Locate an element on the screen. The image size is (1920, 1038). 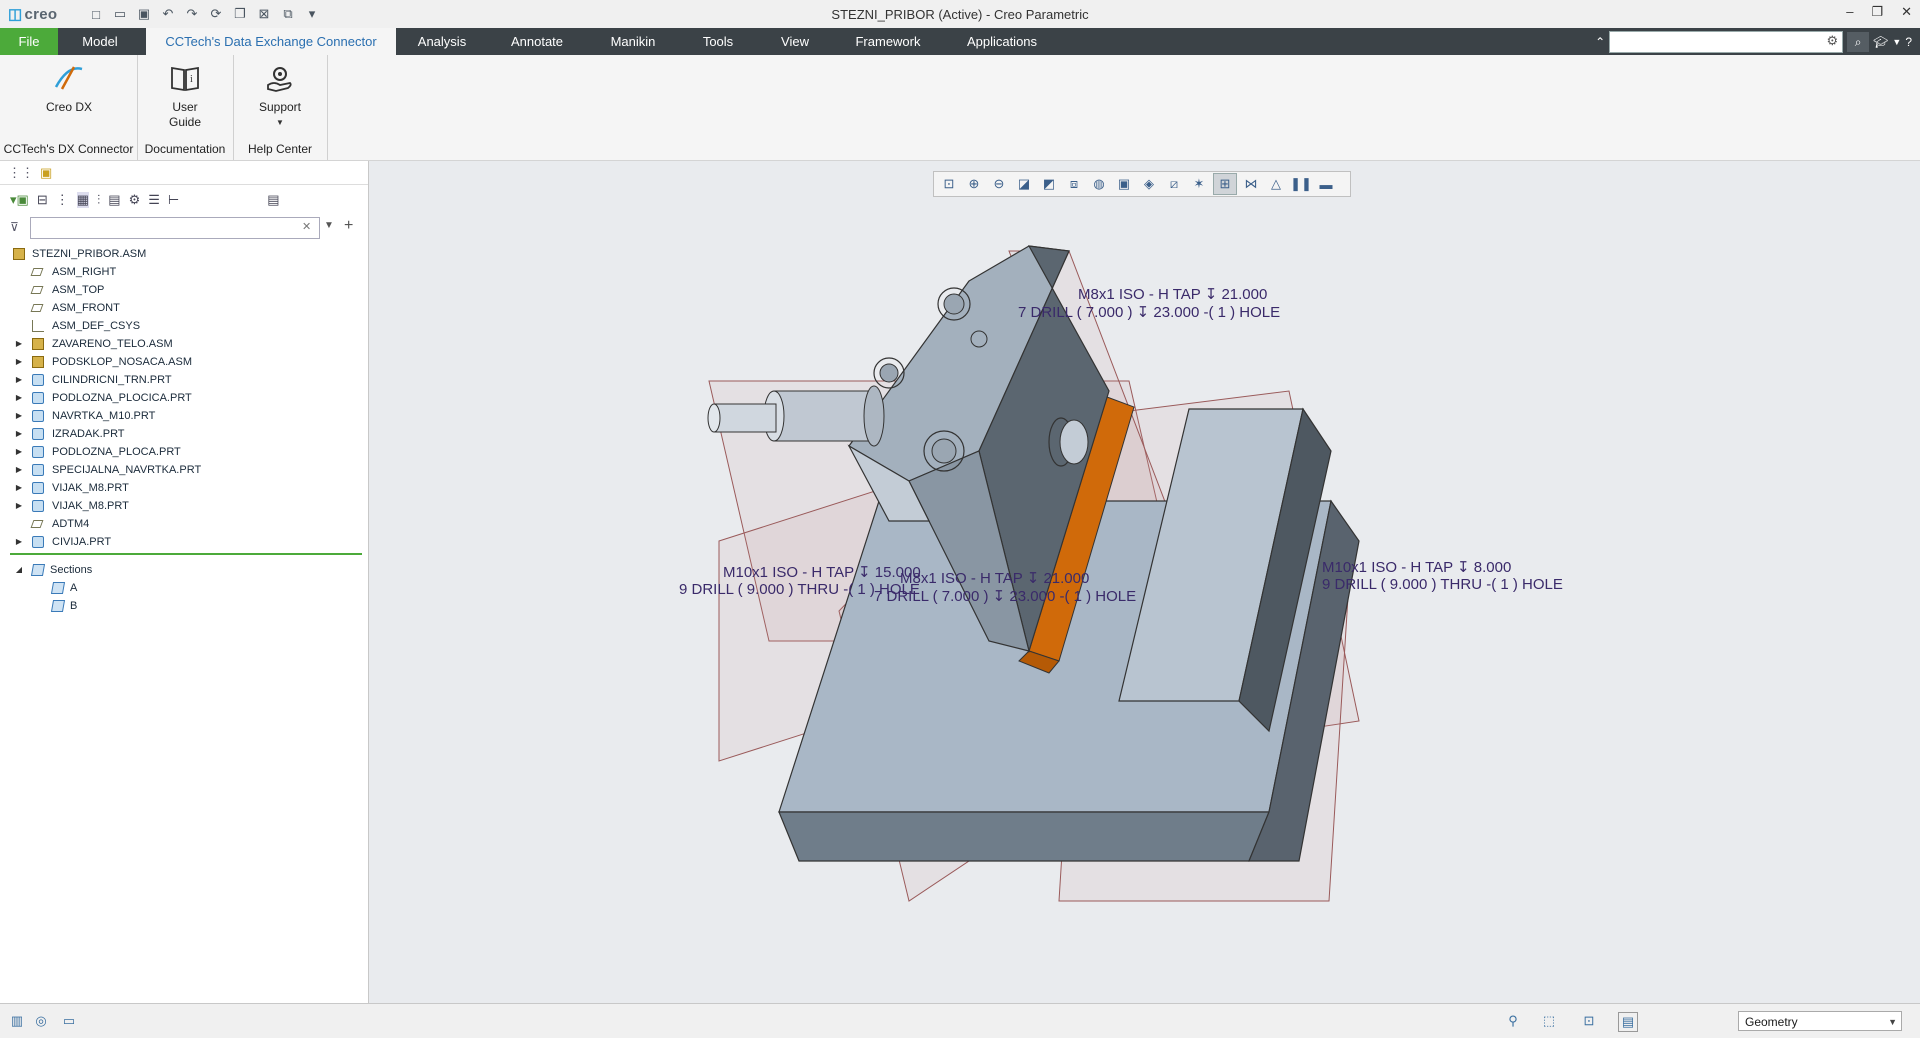
tree-search-input is located at coordinates (175, 228).